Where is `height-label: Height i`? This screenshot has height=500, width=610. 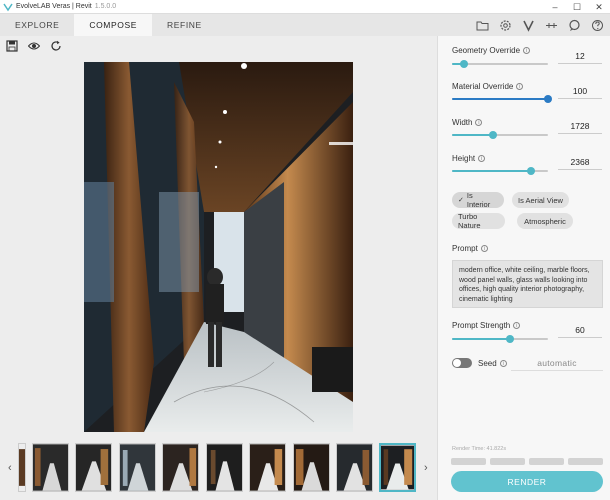 height-label: Height i is located at coordinates (469, 158).